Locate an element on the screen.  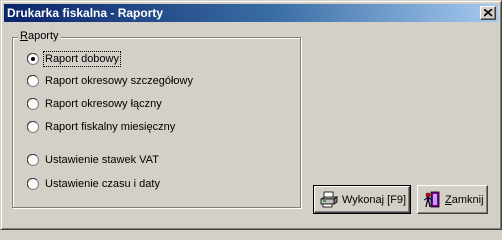
reports-group-label: Raporty is located at coordinates (39, 36).